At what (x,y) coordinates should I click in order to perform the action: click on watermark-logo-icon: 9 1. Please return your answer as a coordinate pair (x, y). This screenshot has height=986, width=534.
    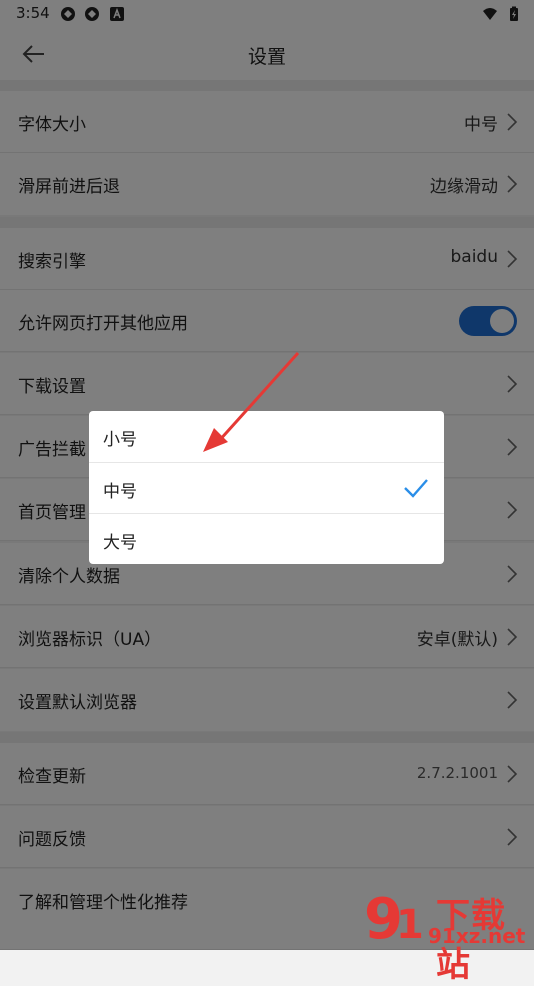
    Looking at the image, I should click on (394, 917).